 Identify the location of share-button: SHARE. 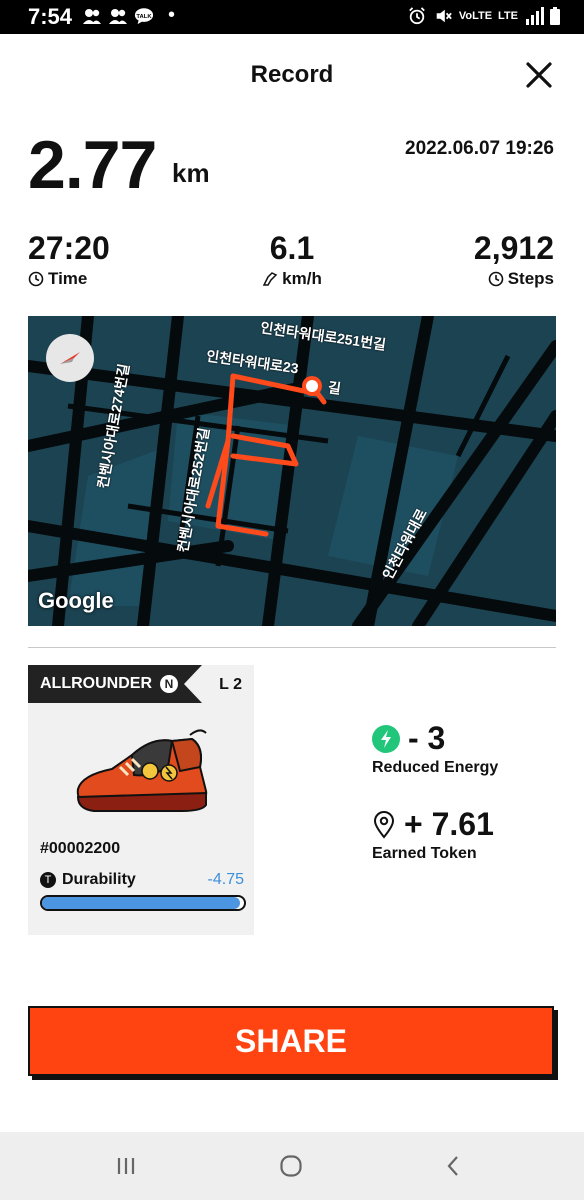
(291, 1041).